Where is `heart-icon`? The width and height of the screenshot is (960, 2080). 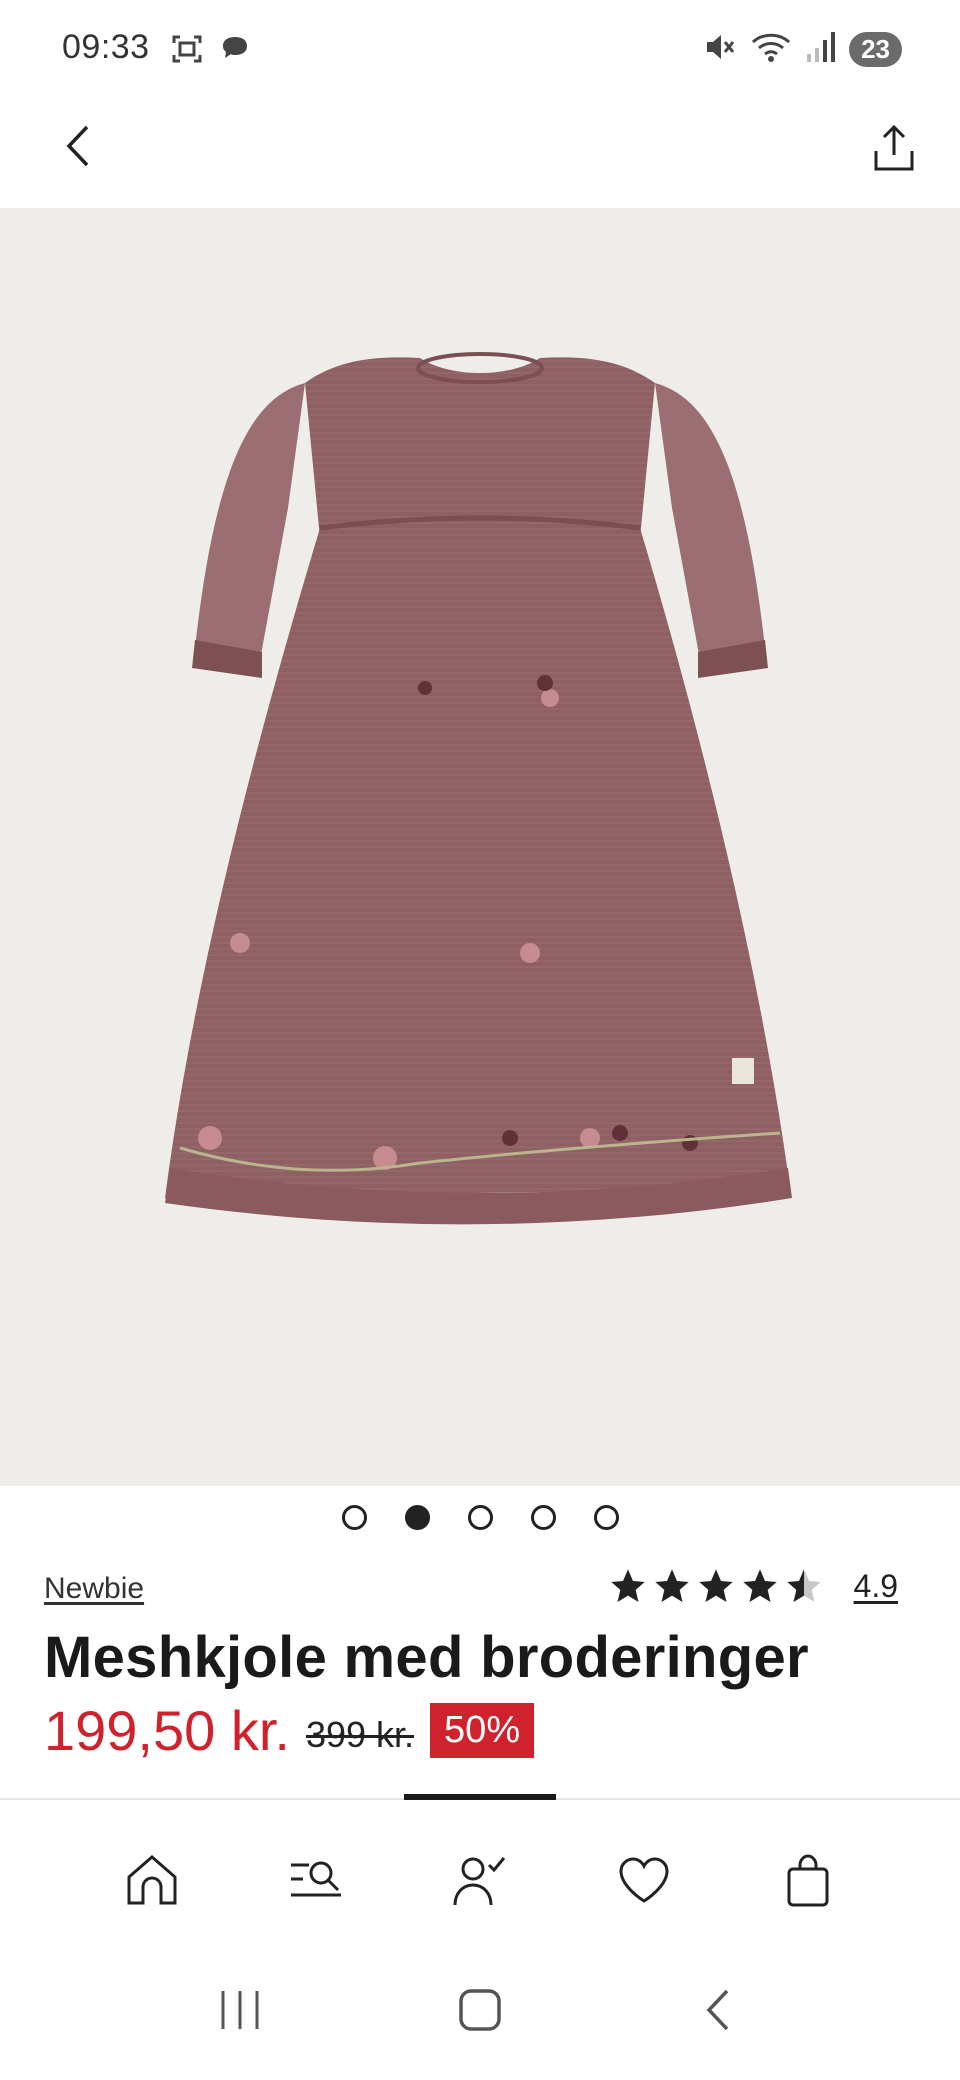
heart-icon is located at coordinates (644, 1880).